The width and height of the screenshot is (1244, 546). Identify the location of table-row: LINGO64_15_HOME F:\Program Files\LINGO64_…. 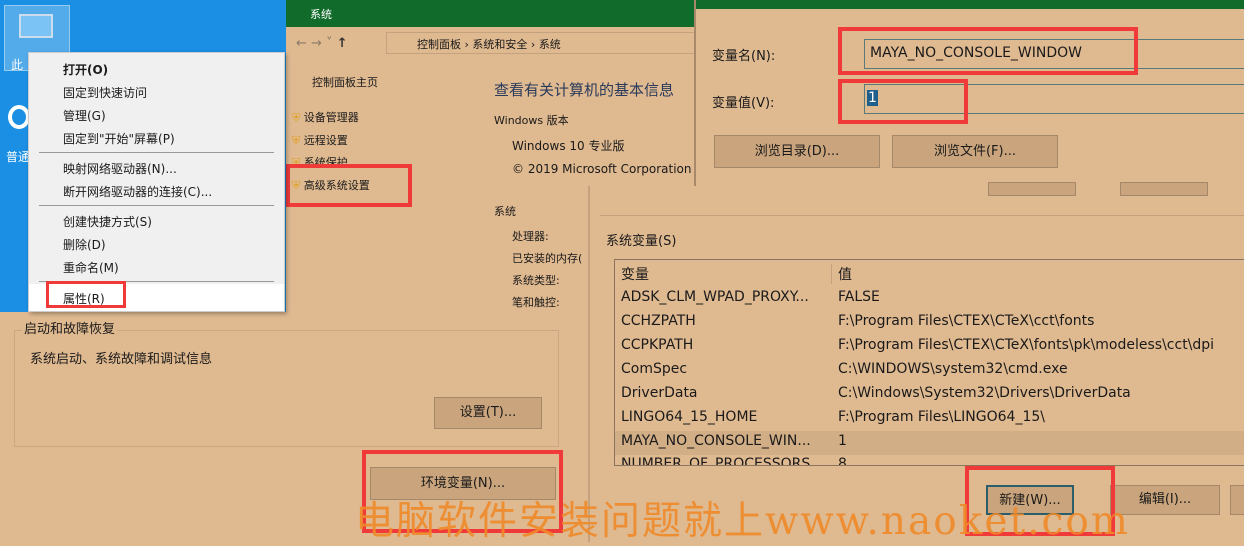
(932, 421).